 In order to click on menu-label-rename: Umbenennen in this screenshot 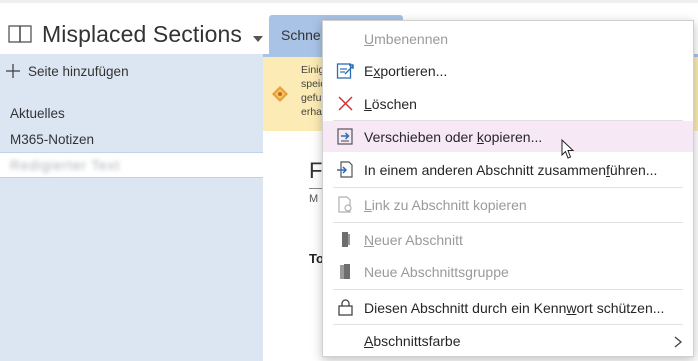, I will do `click(406, 38)`.